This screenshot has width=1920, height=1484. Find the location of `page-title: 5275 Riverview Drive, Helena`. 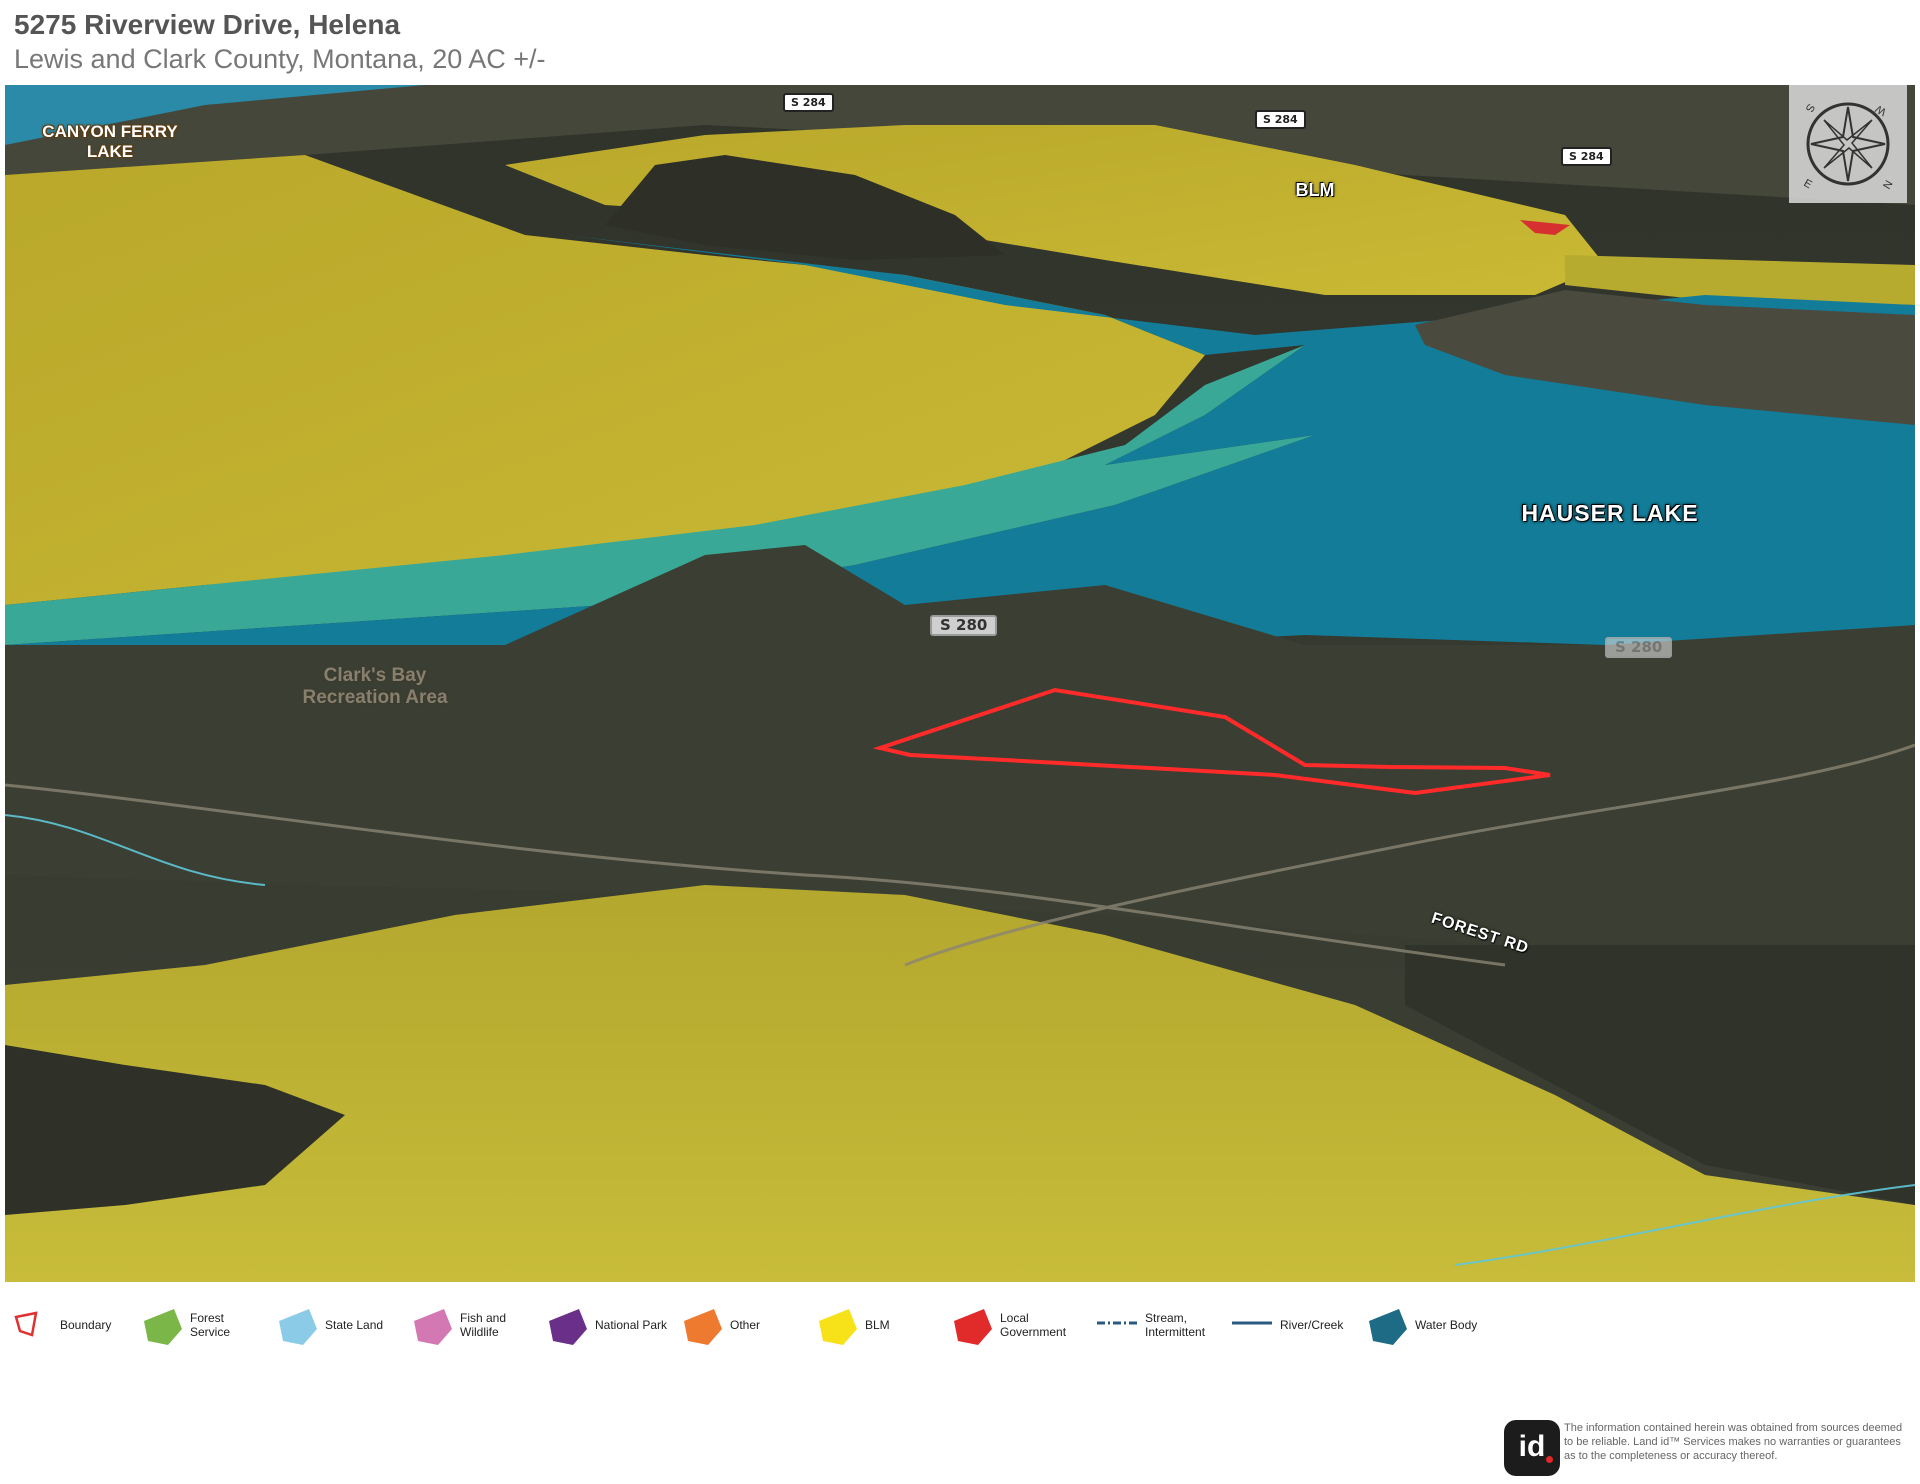

page-title: 5275 Riverview Drive, Helena is located at coordinates (207, 24).